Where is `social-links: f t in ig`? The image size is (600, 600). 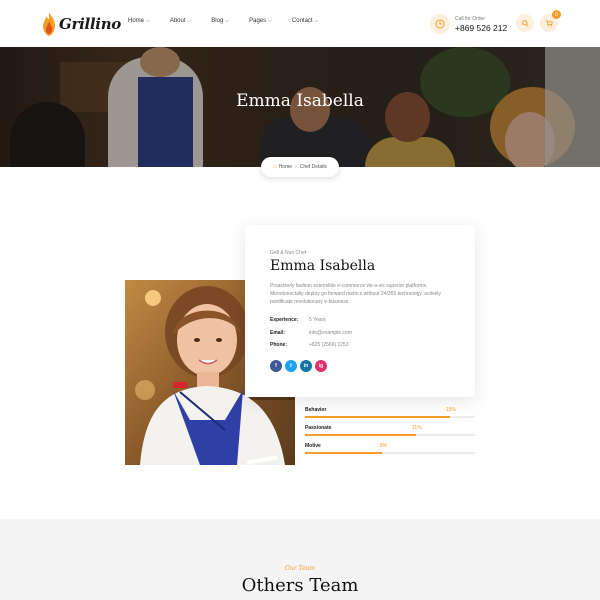 social-links: f t in ig is located at coordinates (300, 366).